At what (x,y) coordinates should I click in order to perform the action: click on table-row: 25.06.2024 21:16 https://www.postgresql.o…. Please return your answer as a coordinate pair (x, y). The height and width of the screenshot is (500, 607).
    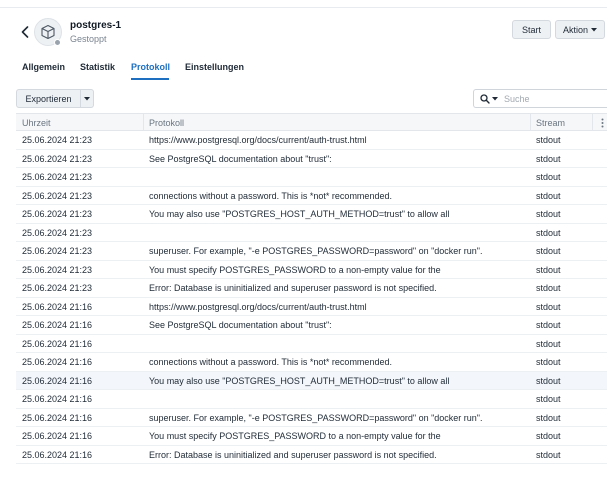
    Looking at the image, I should click on (311, 307).